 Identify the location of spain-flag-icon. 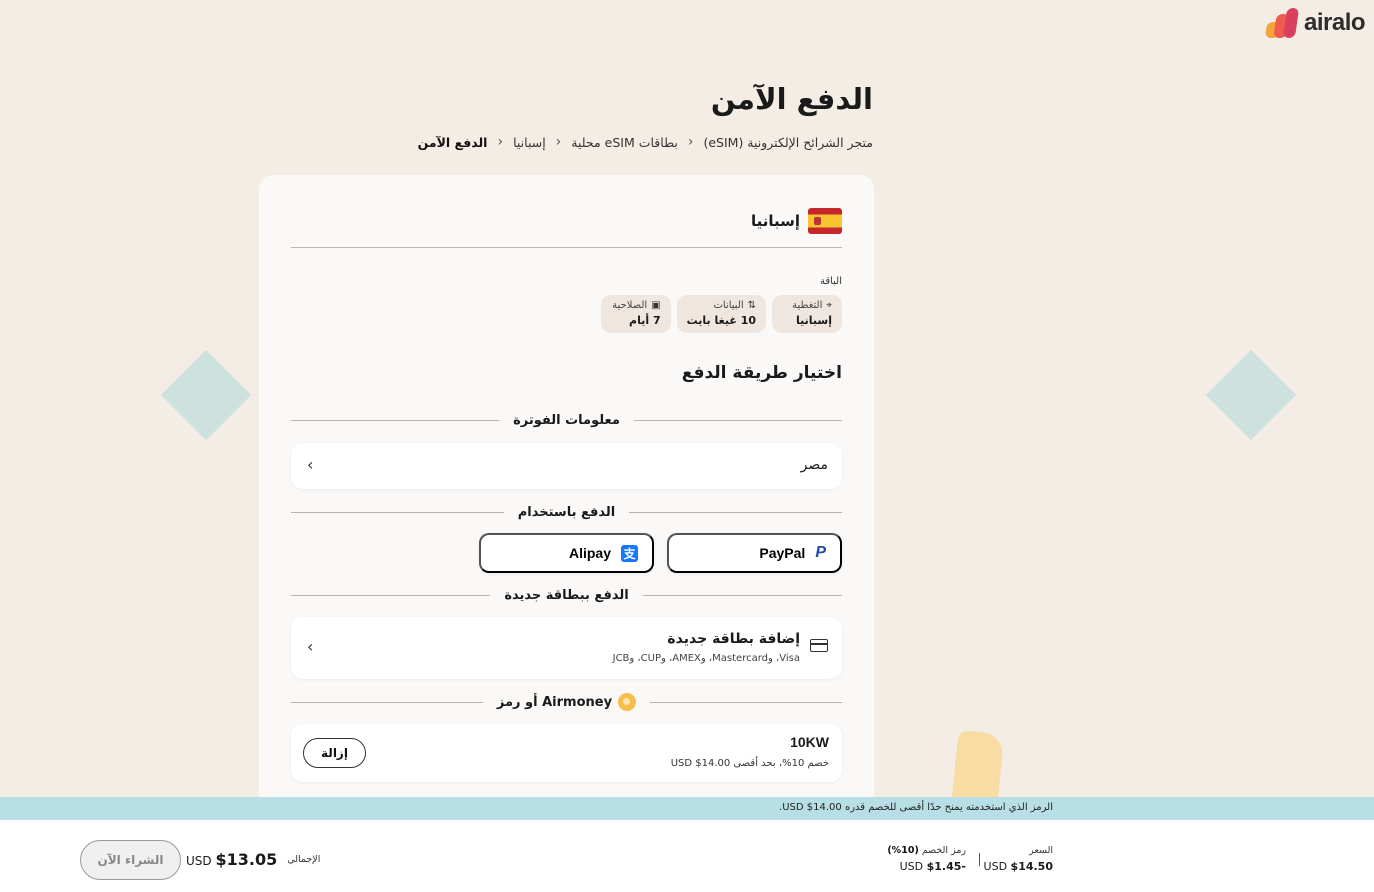
(825, 221).